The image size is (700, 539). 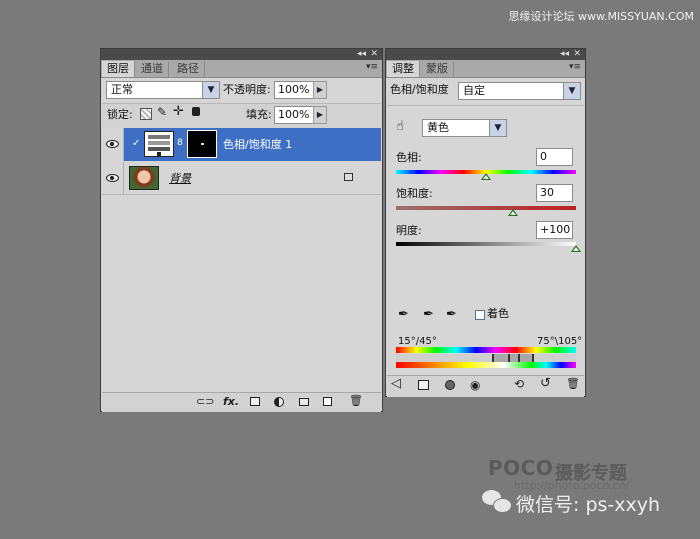 What do you see at coordinates (294, 90) in the screenshot?
I see `opacity-field: 100%` at bounding box center [294, 90].